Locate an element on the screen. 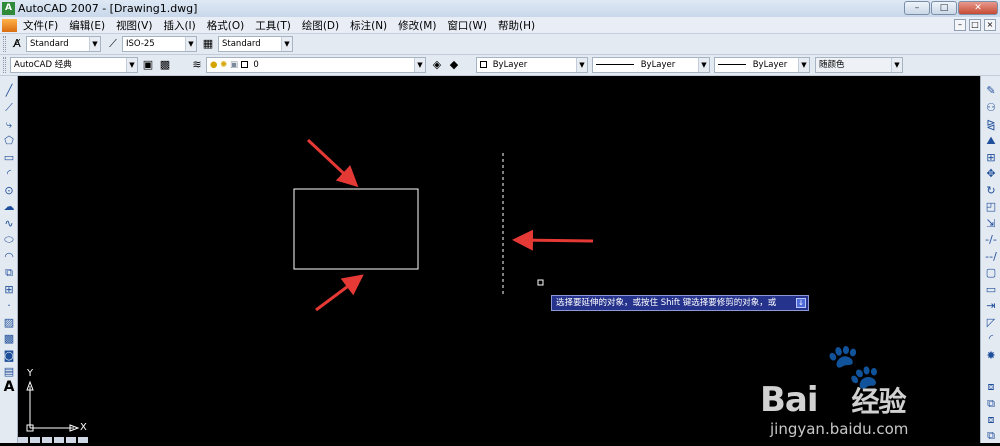 The height and width of the screenshot is (446, 1000). spline-icon: ∿ is located at coordinates (9, 224).